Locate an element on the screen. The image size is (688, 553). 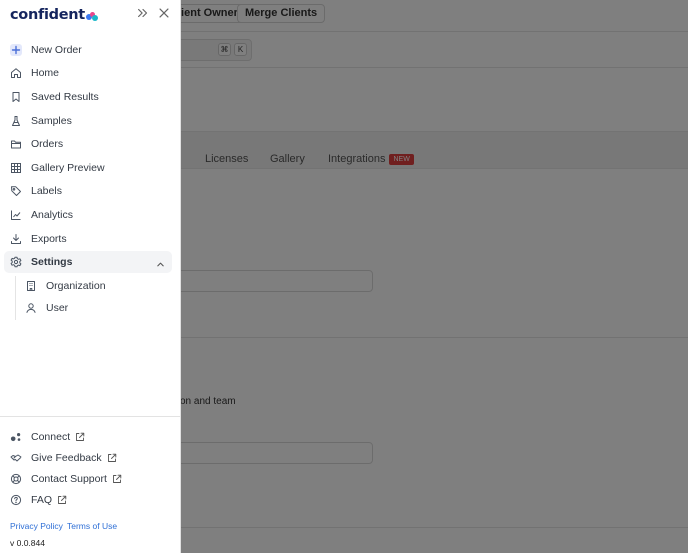
flask-icon is located at coordinates (16, 121).